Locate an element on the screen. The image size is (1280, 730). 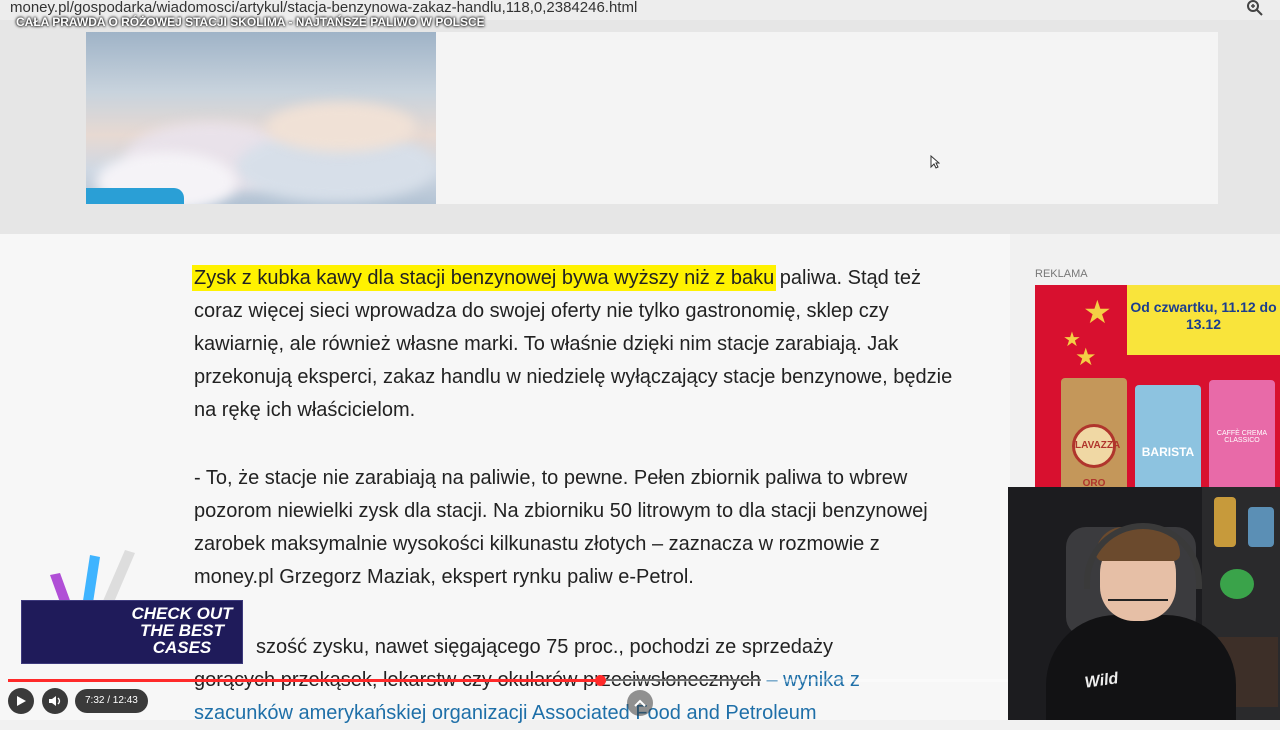
article-hero-image is located at coordinates (261, 118).